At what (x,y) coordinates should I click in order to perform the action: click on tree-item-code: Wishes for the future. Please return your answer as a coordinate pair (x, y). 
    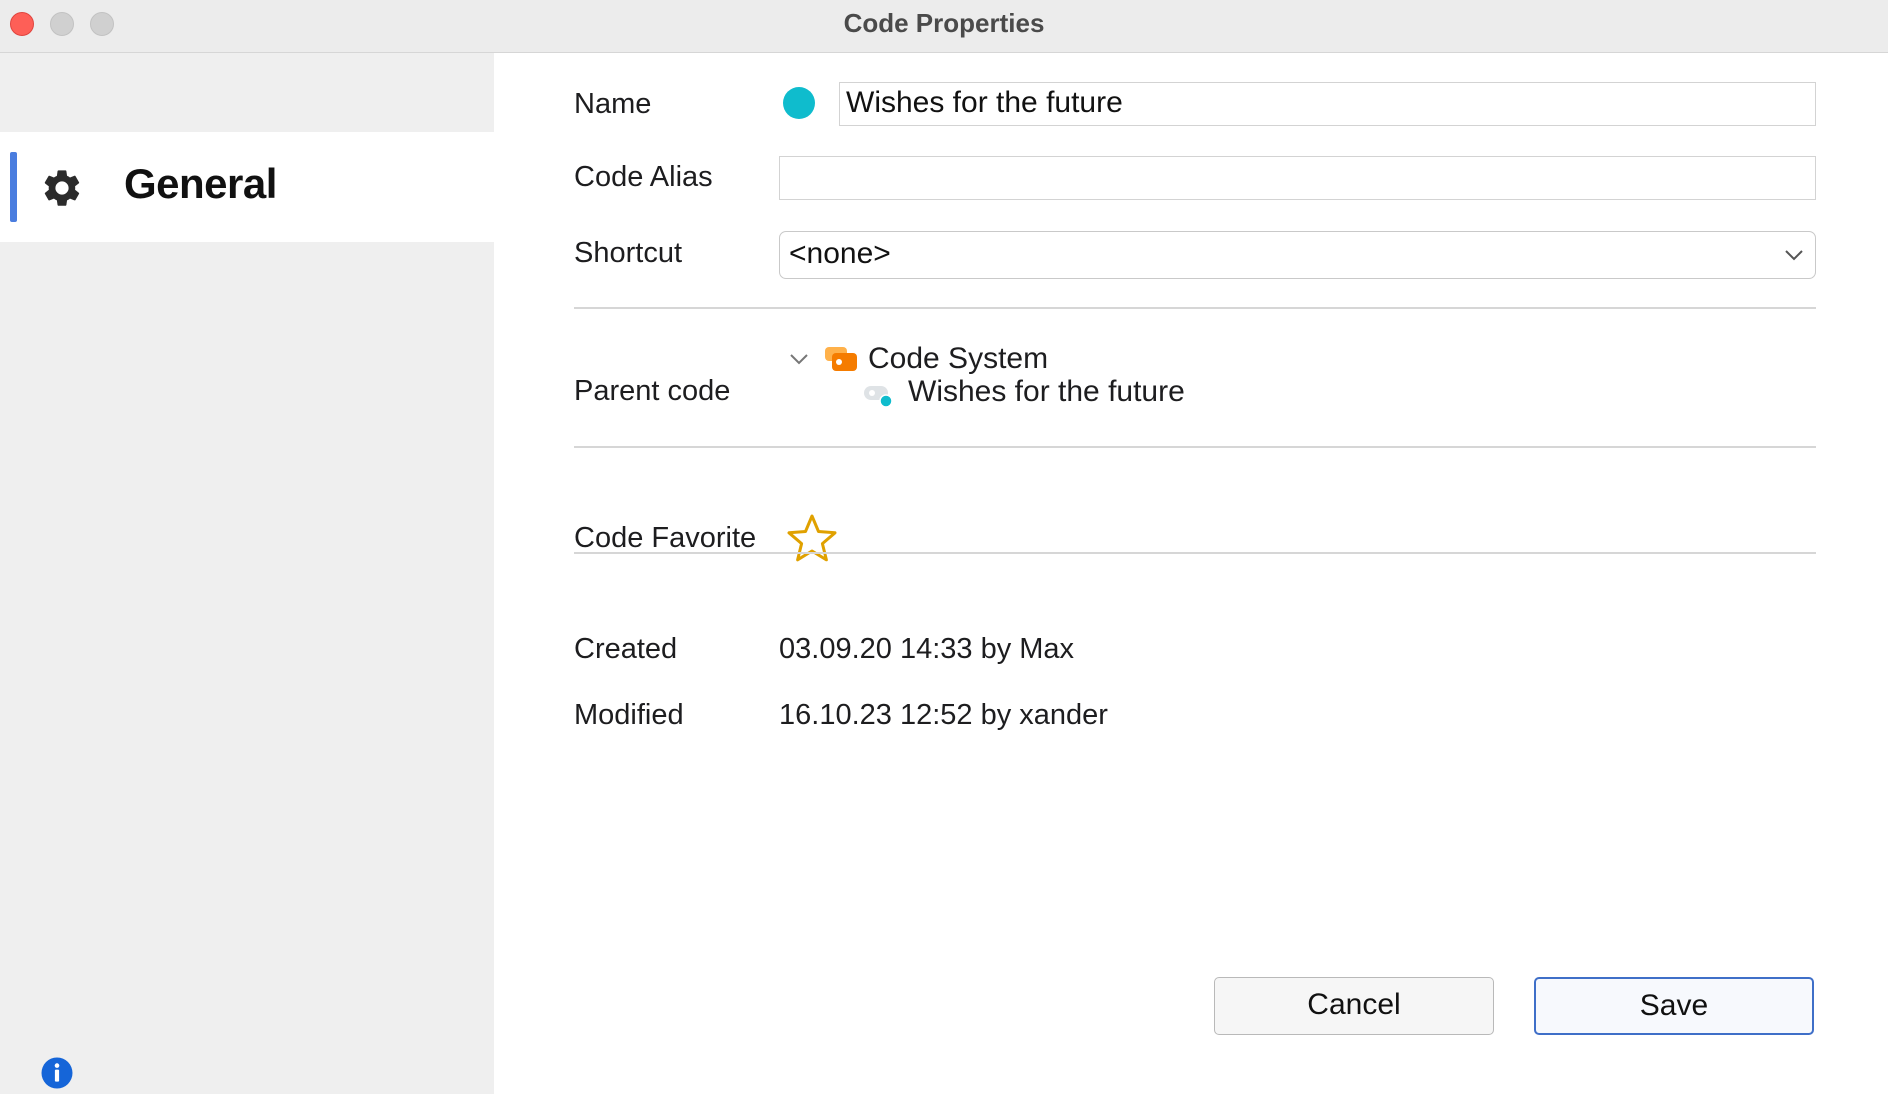
    Looking at the image, I should click on (1046, 392).